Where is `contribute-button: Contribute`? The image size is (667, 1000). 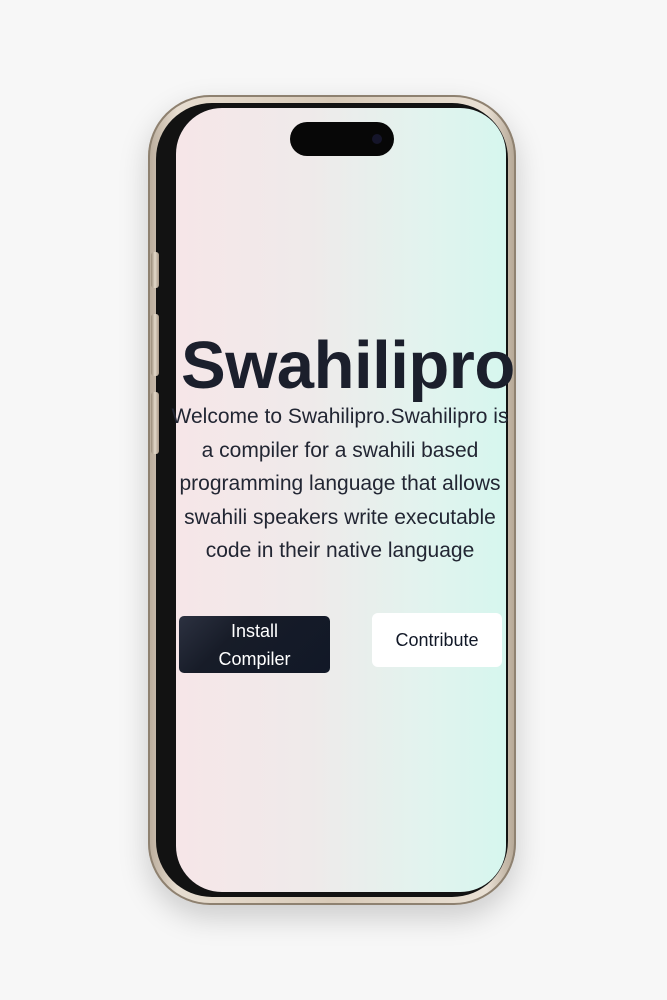 contribute-button: Contribute is located at coordinates (437, 640).